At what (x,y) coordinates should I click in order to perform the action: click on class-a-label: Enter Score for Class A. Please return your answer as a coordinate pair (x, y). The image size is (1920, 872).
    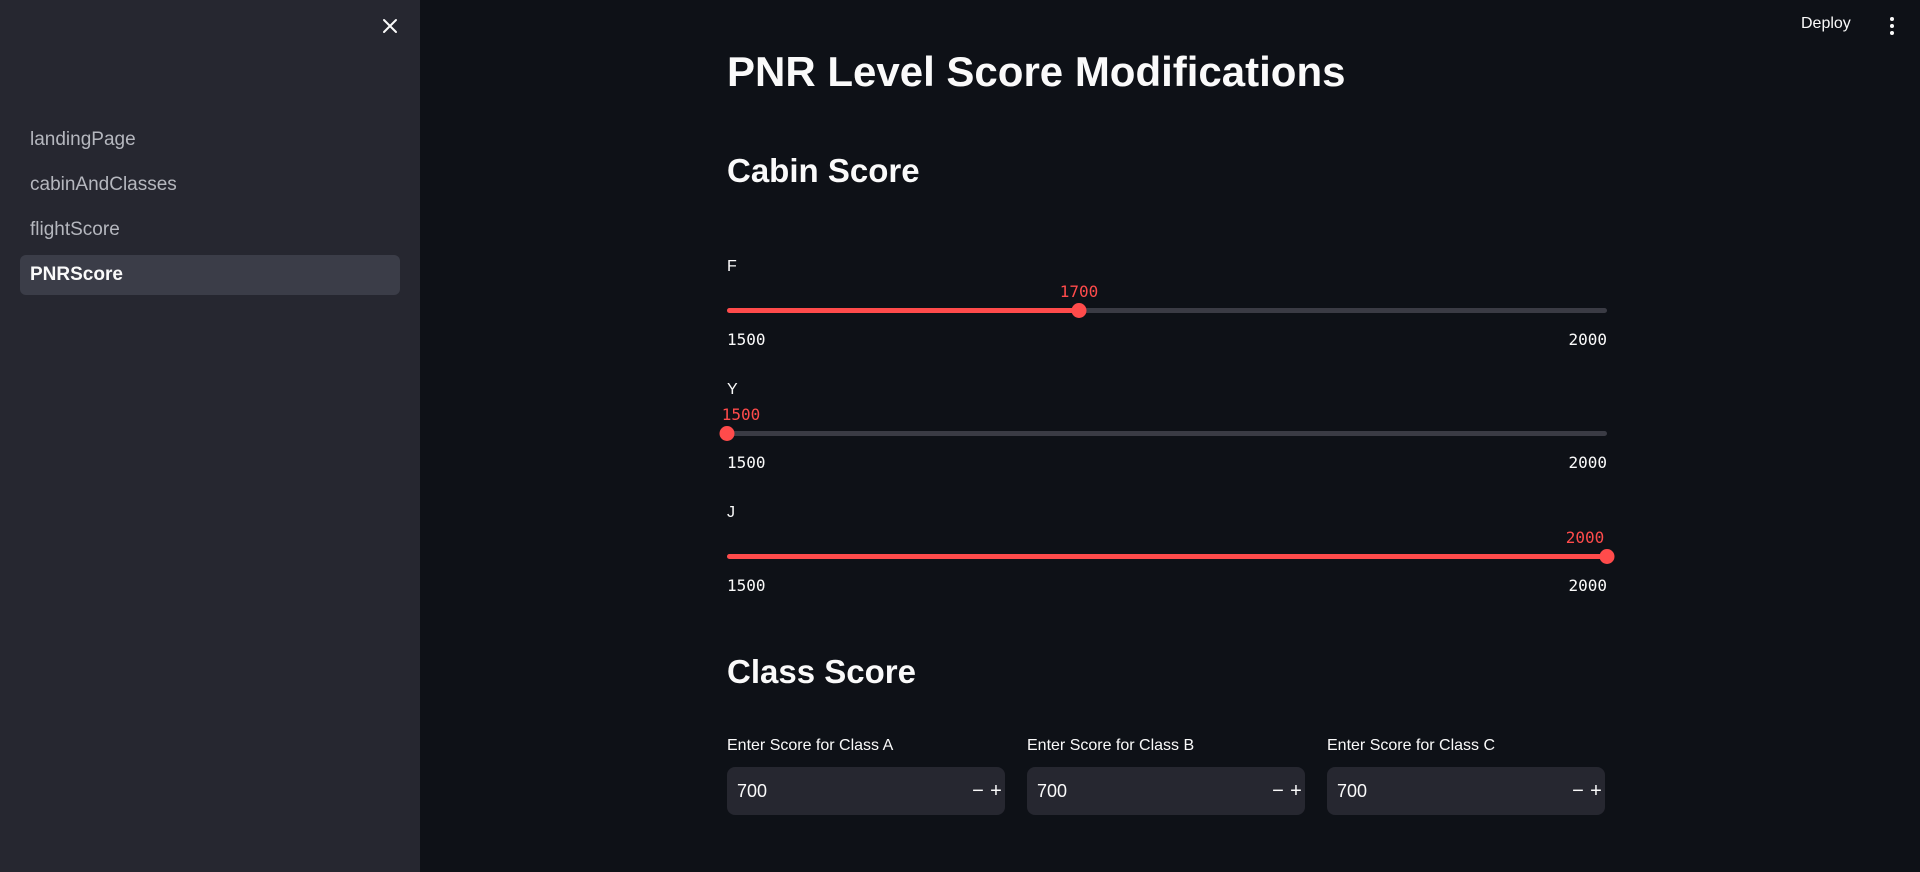
    Looking at the image, I should click on (810, 745).